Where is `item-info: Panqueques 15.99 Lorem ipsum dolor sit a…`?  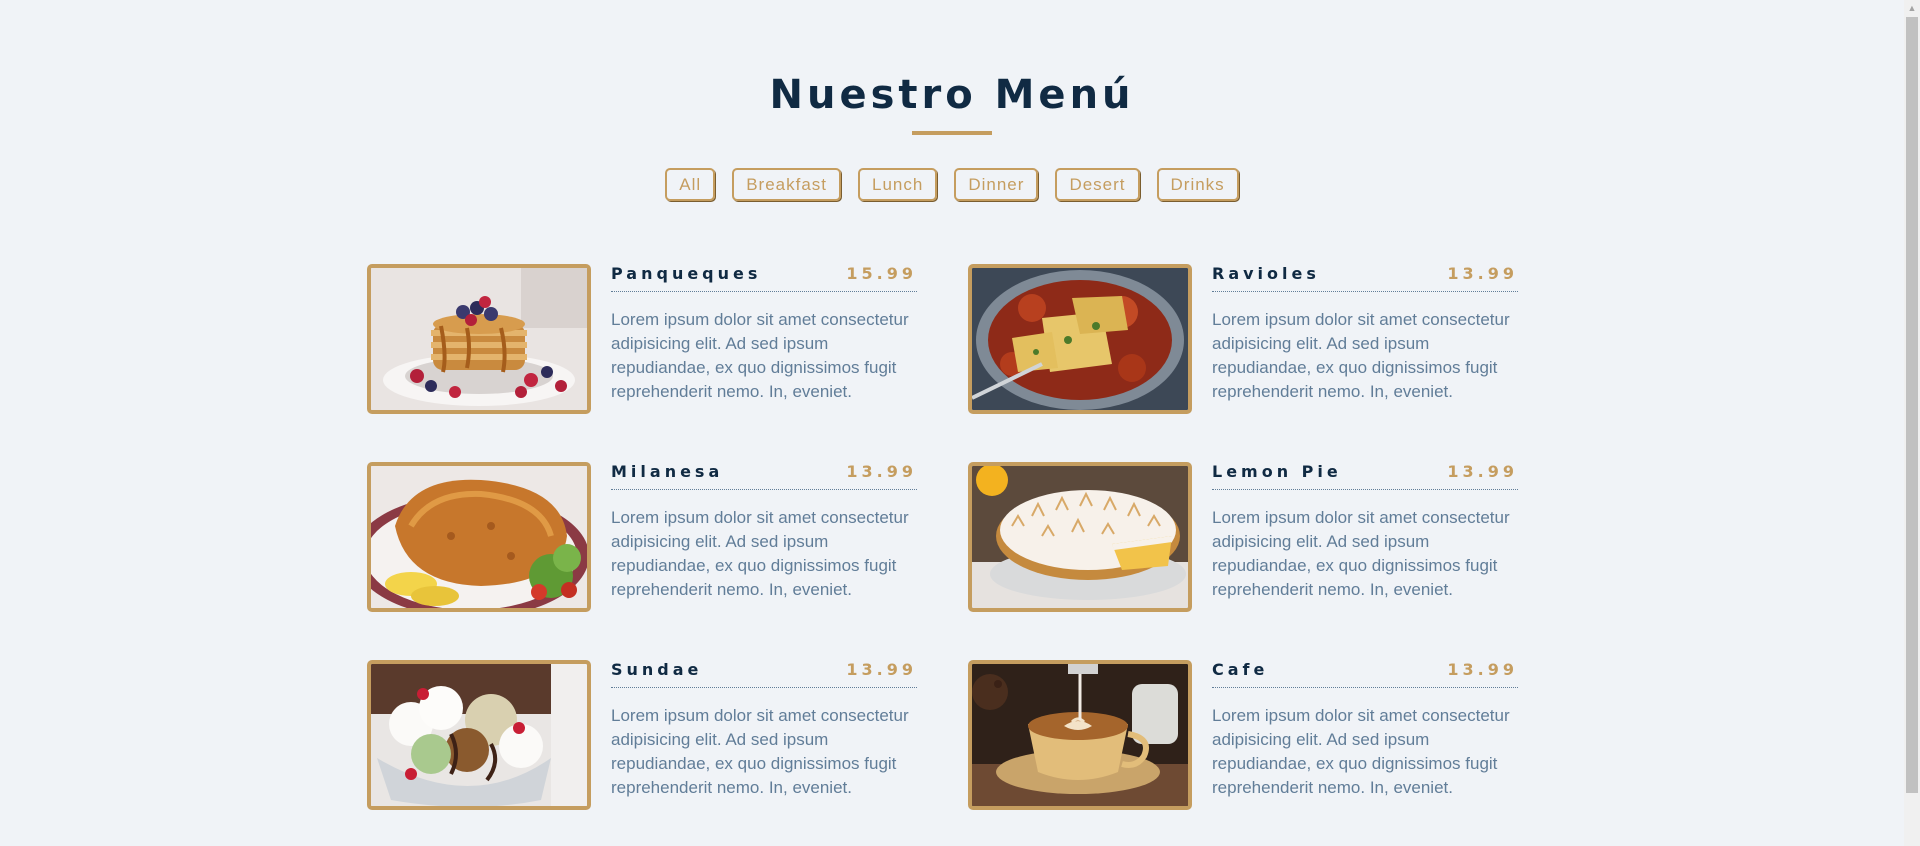 item-info: Panqueques 15.99 Lorem ipsum dolor sit a… is located at coordinates (764, 339).